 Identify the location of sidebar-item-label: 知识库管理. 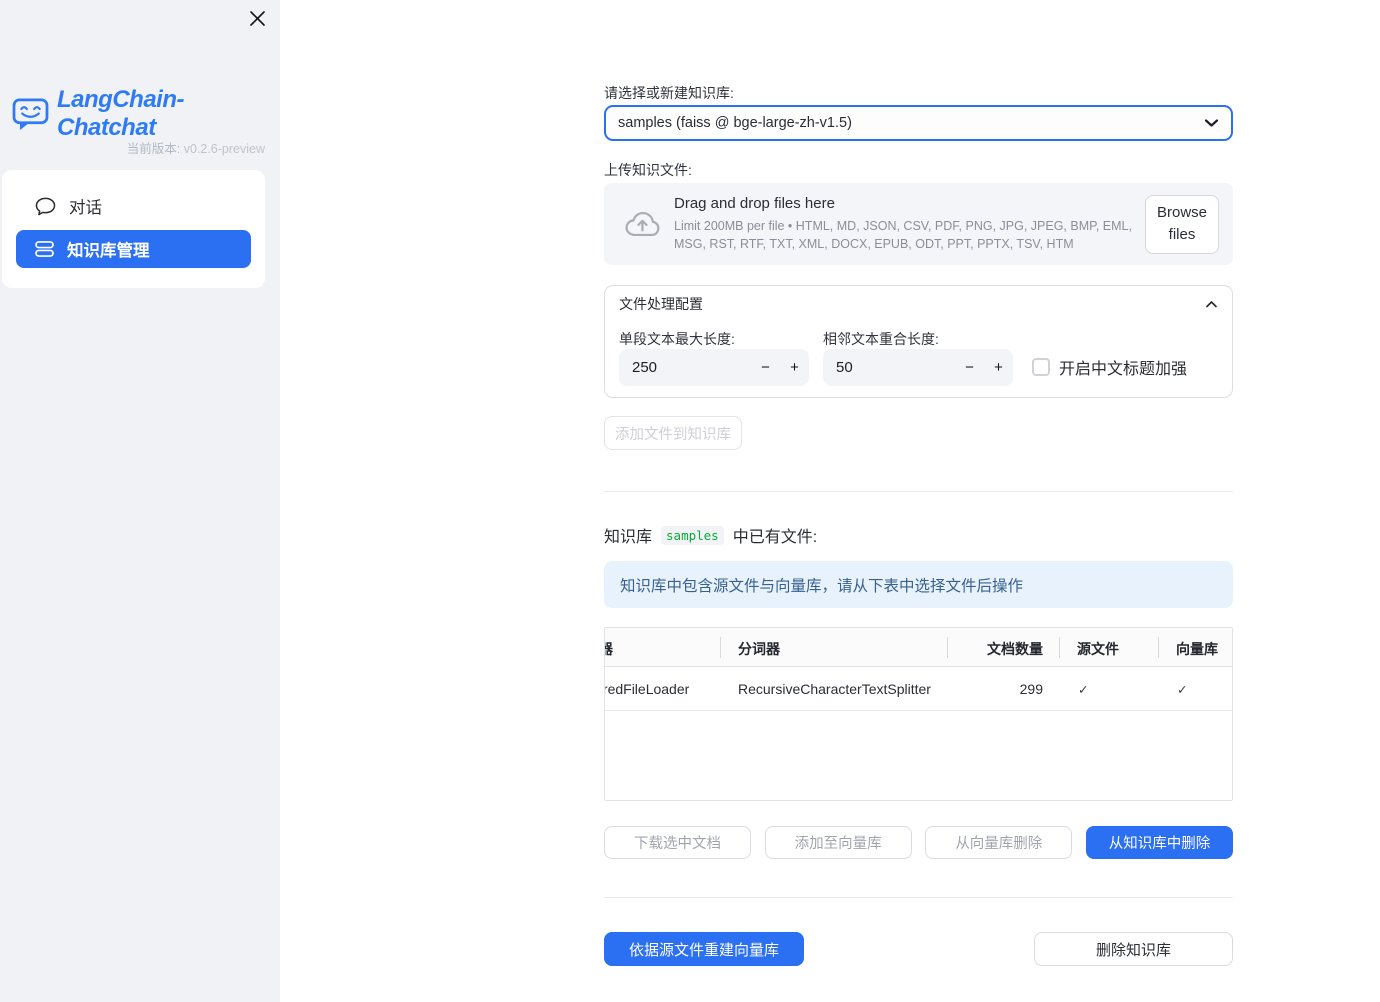
(108, 251).